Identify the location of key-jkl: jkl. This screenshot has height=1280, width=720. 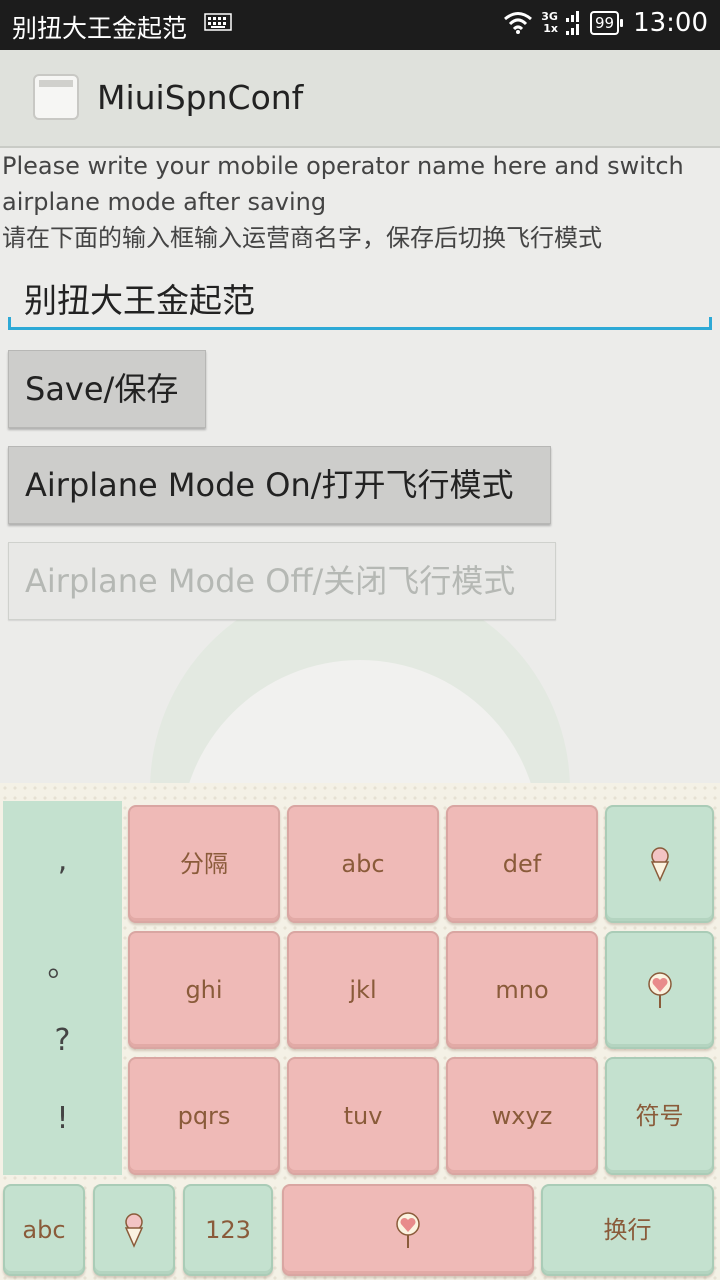
(363, 990).